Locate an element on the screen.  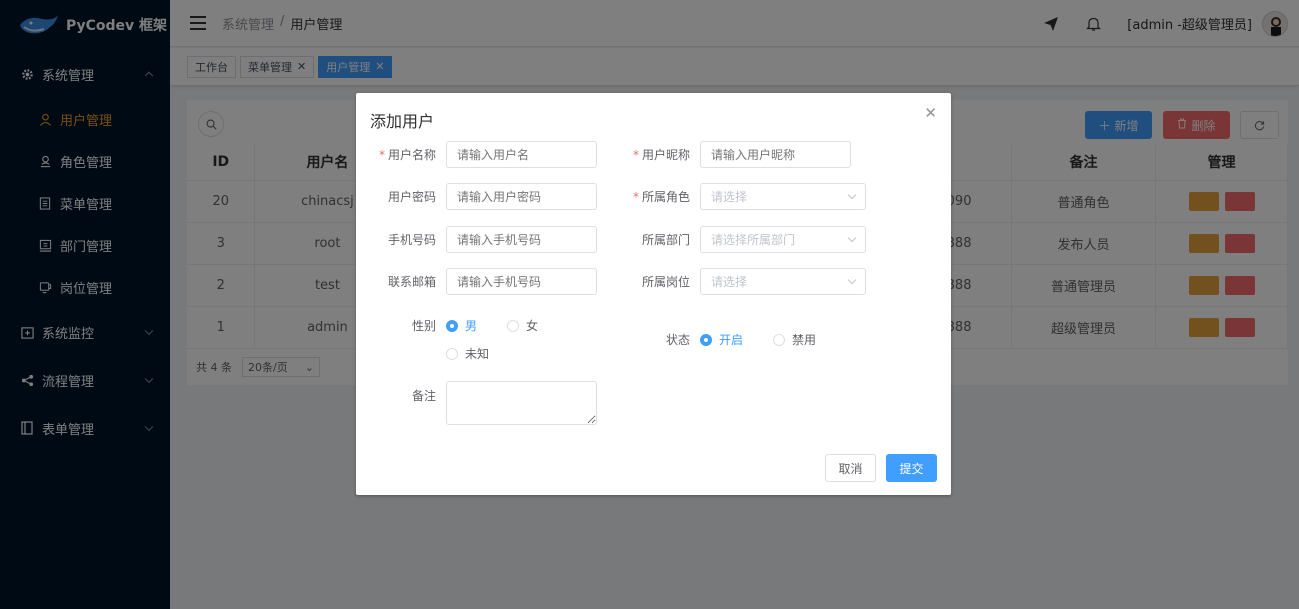
field-label: 用户昵称 is located at coordinates (665, 155).